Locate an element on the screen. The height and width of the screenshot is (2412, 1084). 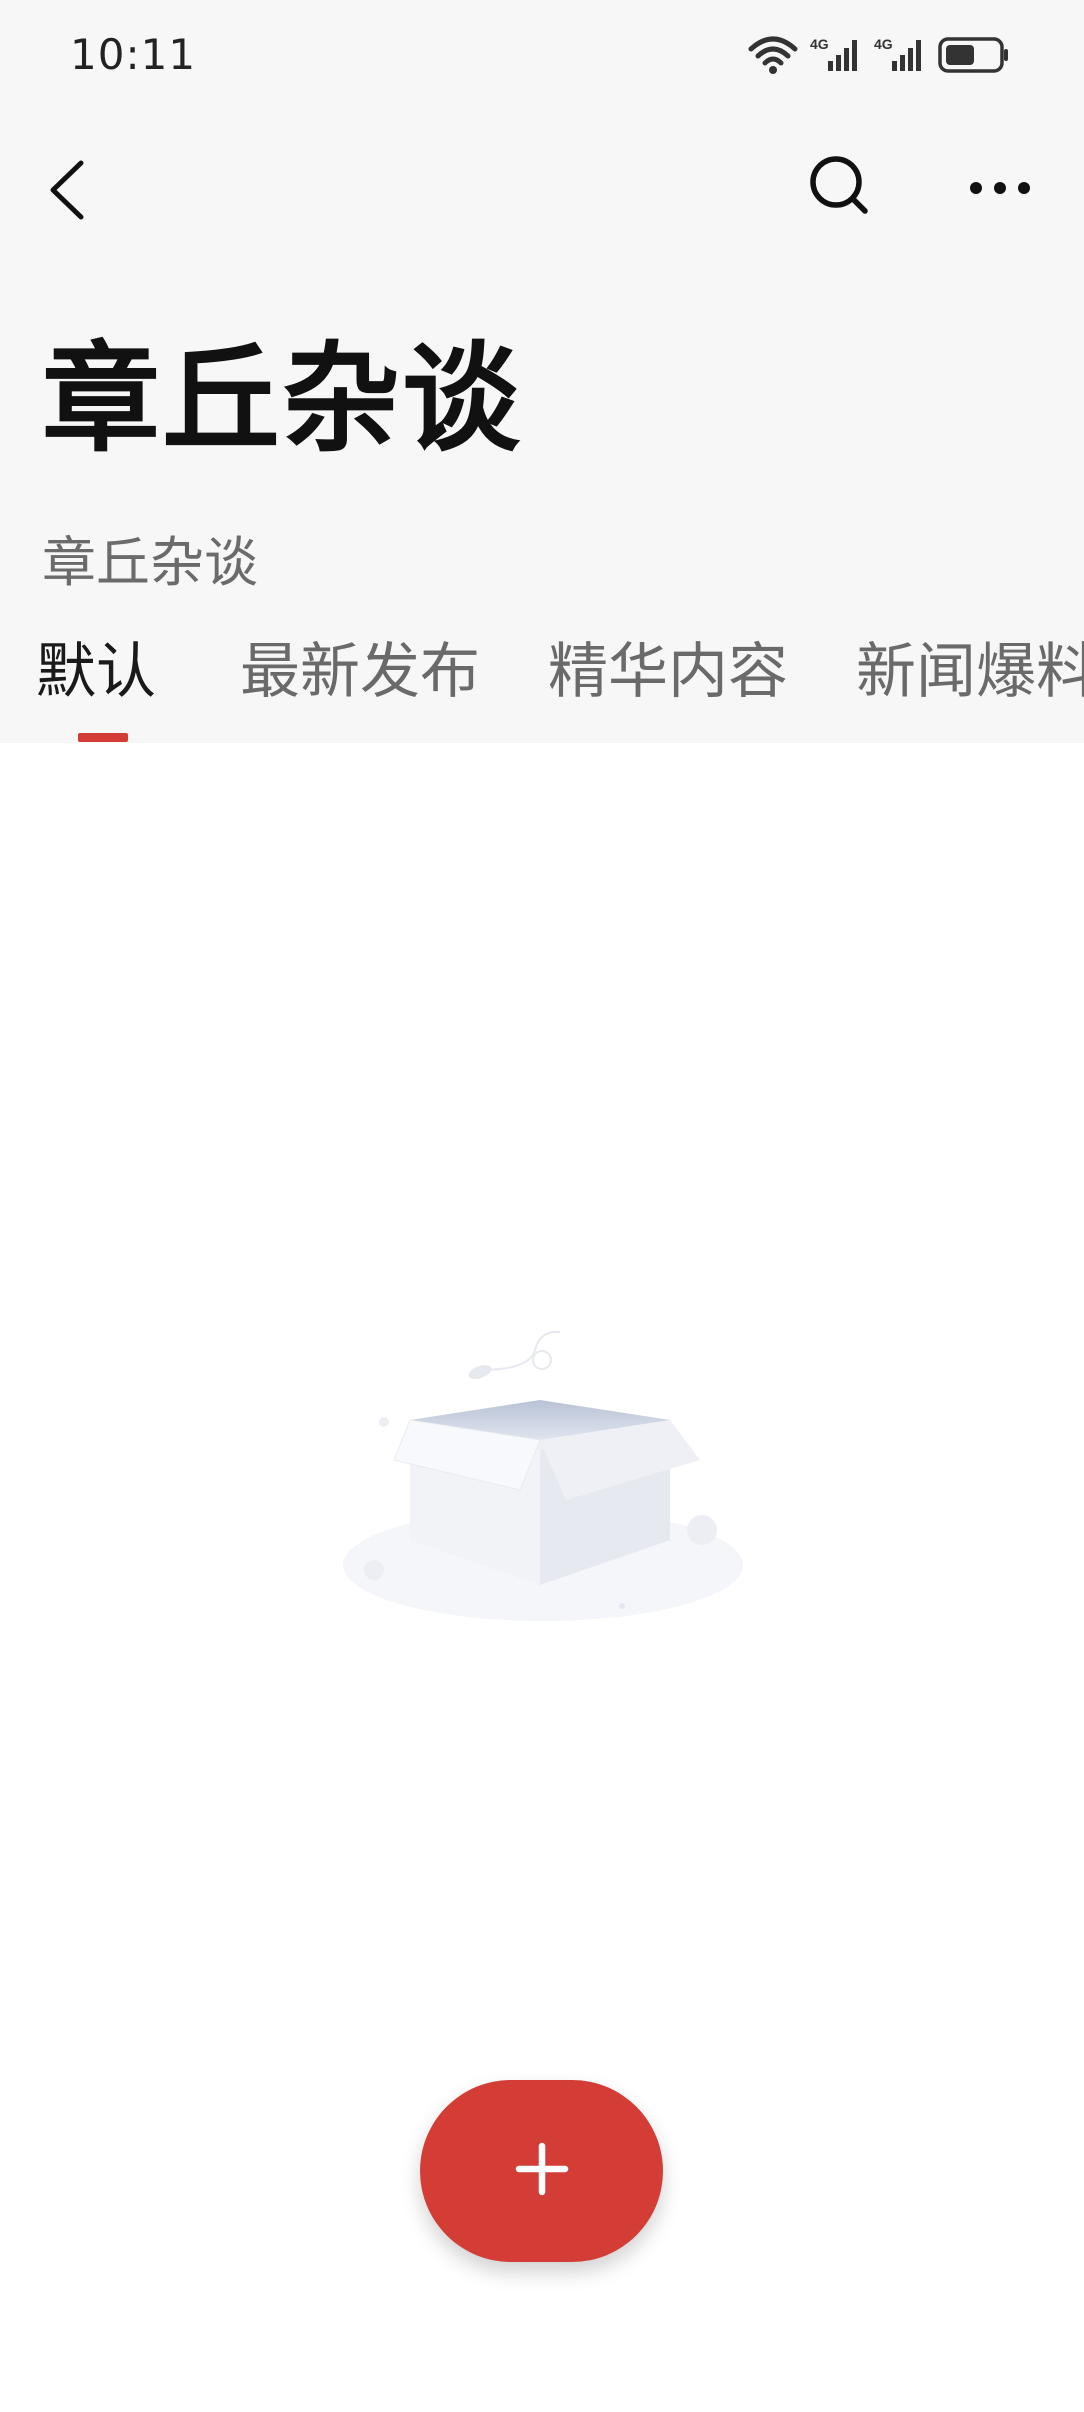
network-label-1: 4G is located at coordinates (819, 44).